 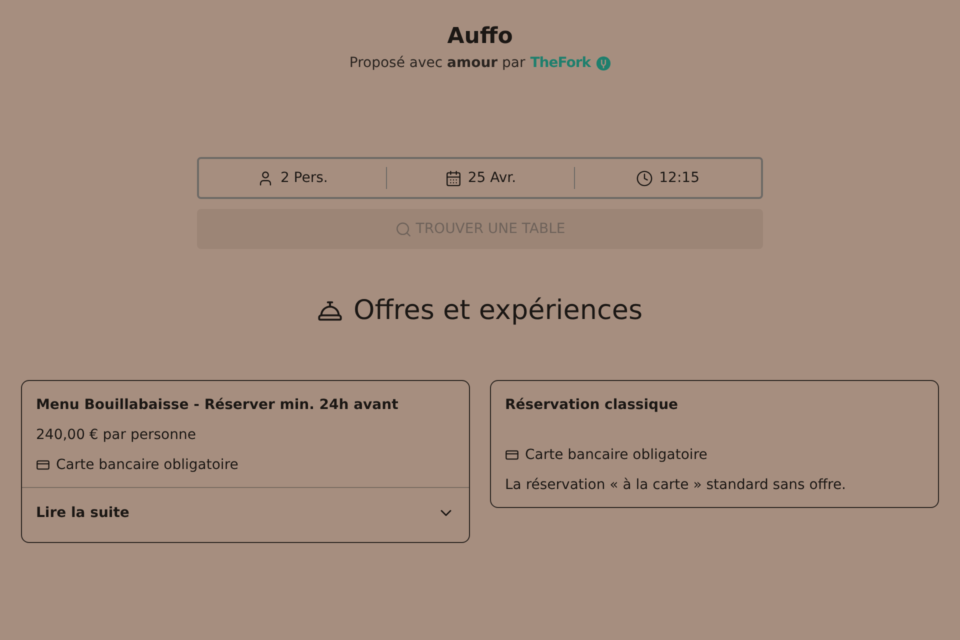 I want to click on offer-card: Menu Bouillabaisse - Réserver min. 24h avant 240,00 € par personne Carte bancaire obligatoire Lire la suite, so click(x=245, y=461).